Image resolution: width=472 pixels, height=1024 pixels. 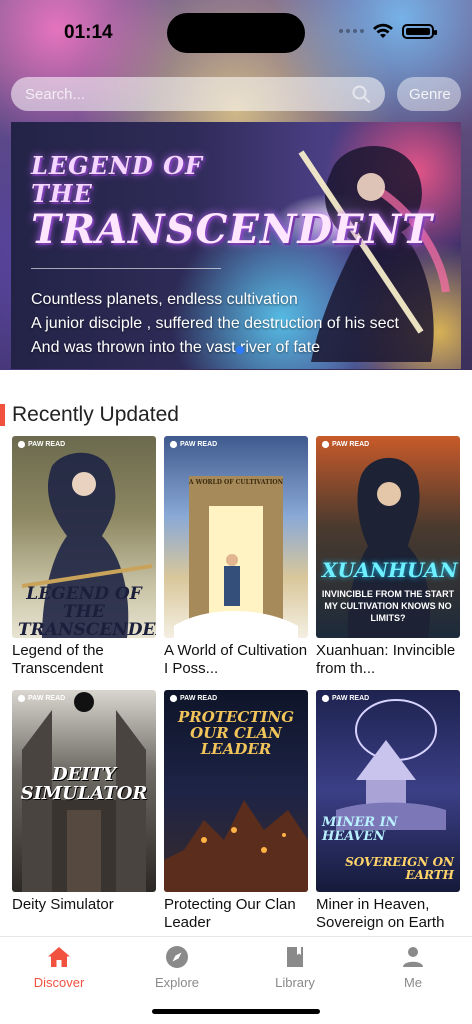 What do you see at coordinates (383, 30) in the screenshot?
I see `wifi-icon` at bounding box center [383, 30].